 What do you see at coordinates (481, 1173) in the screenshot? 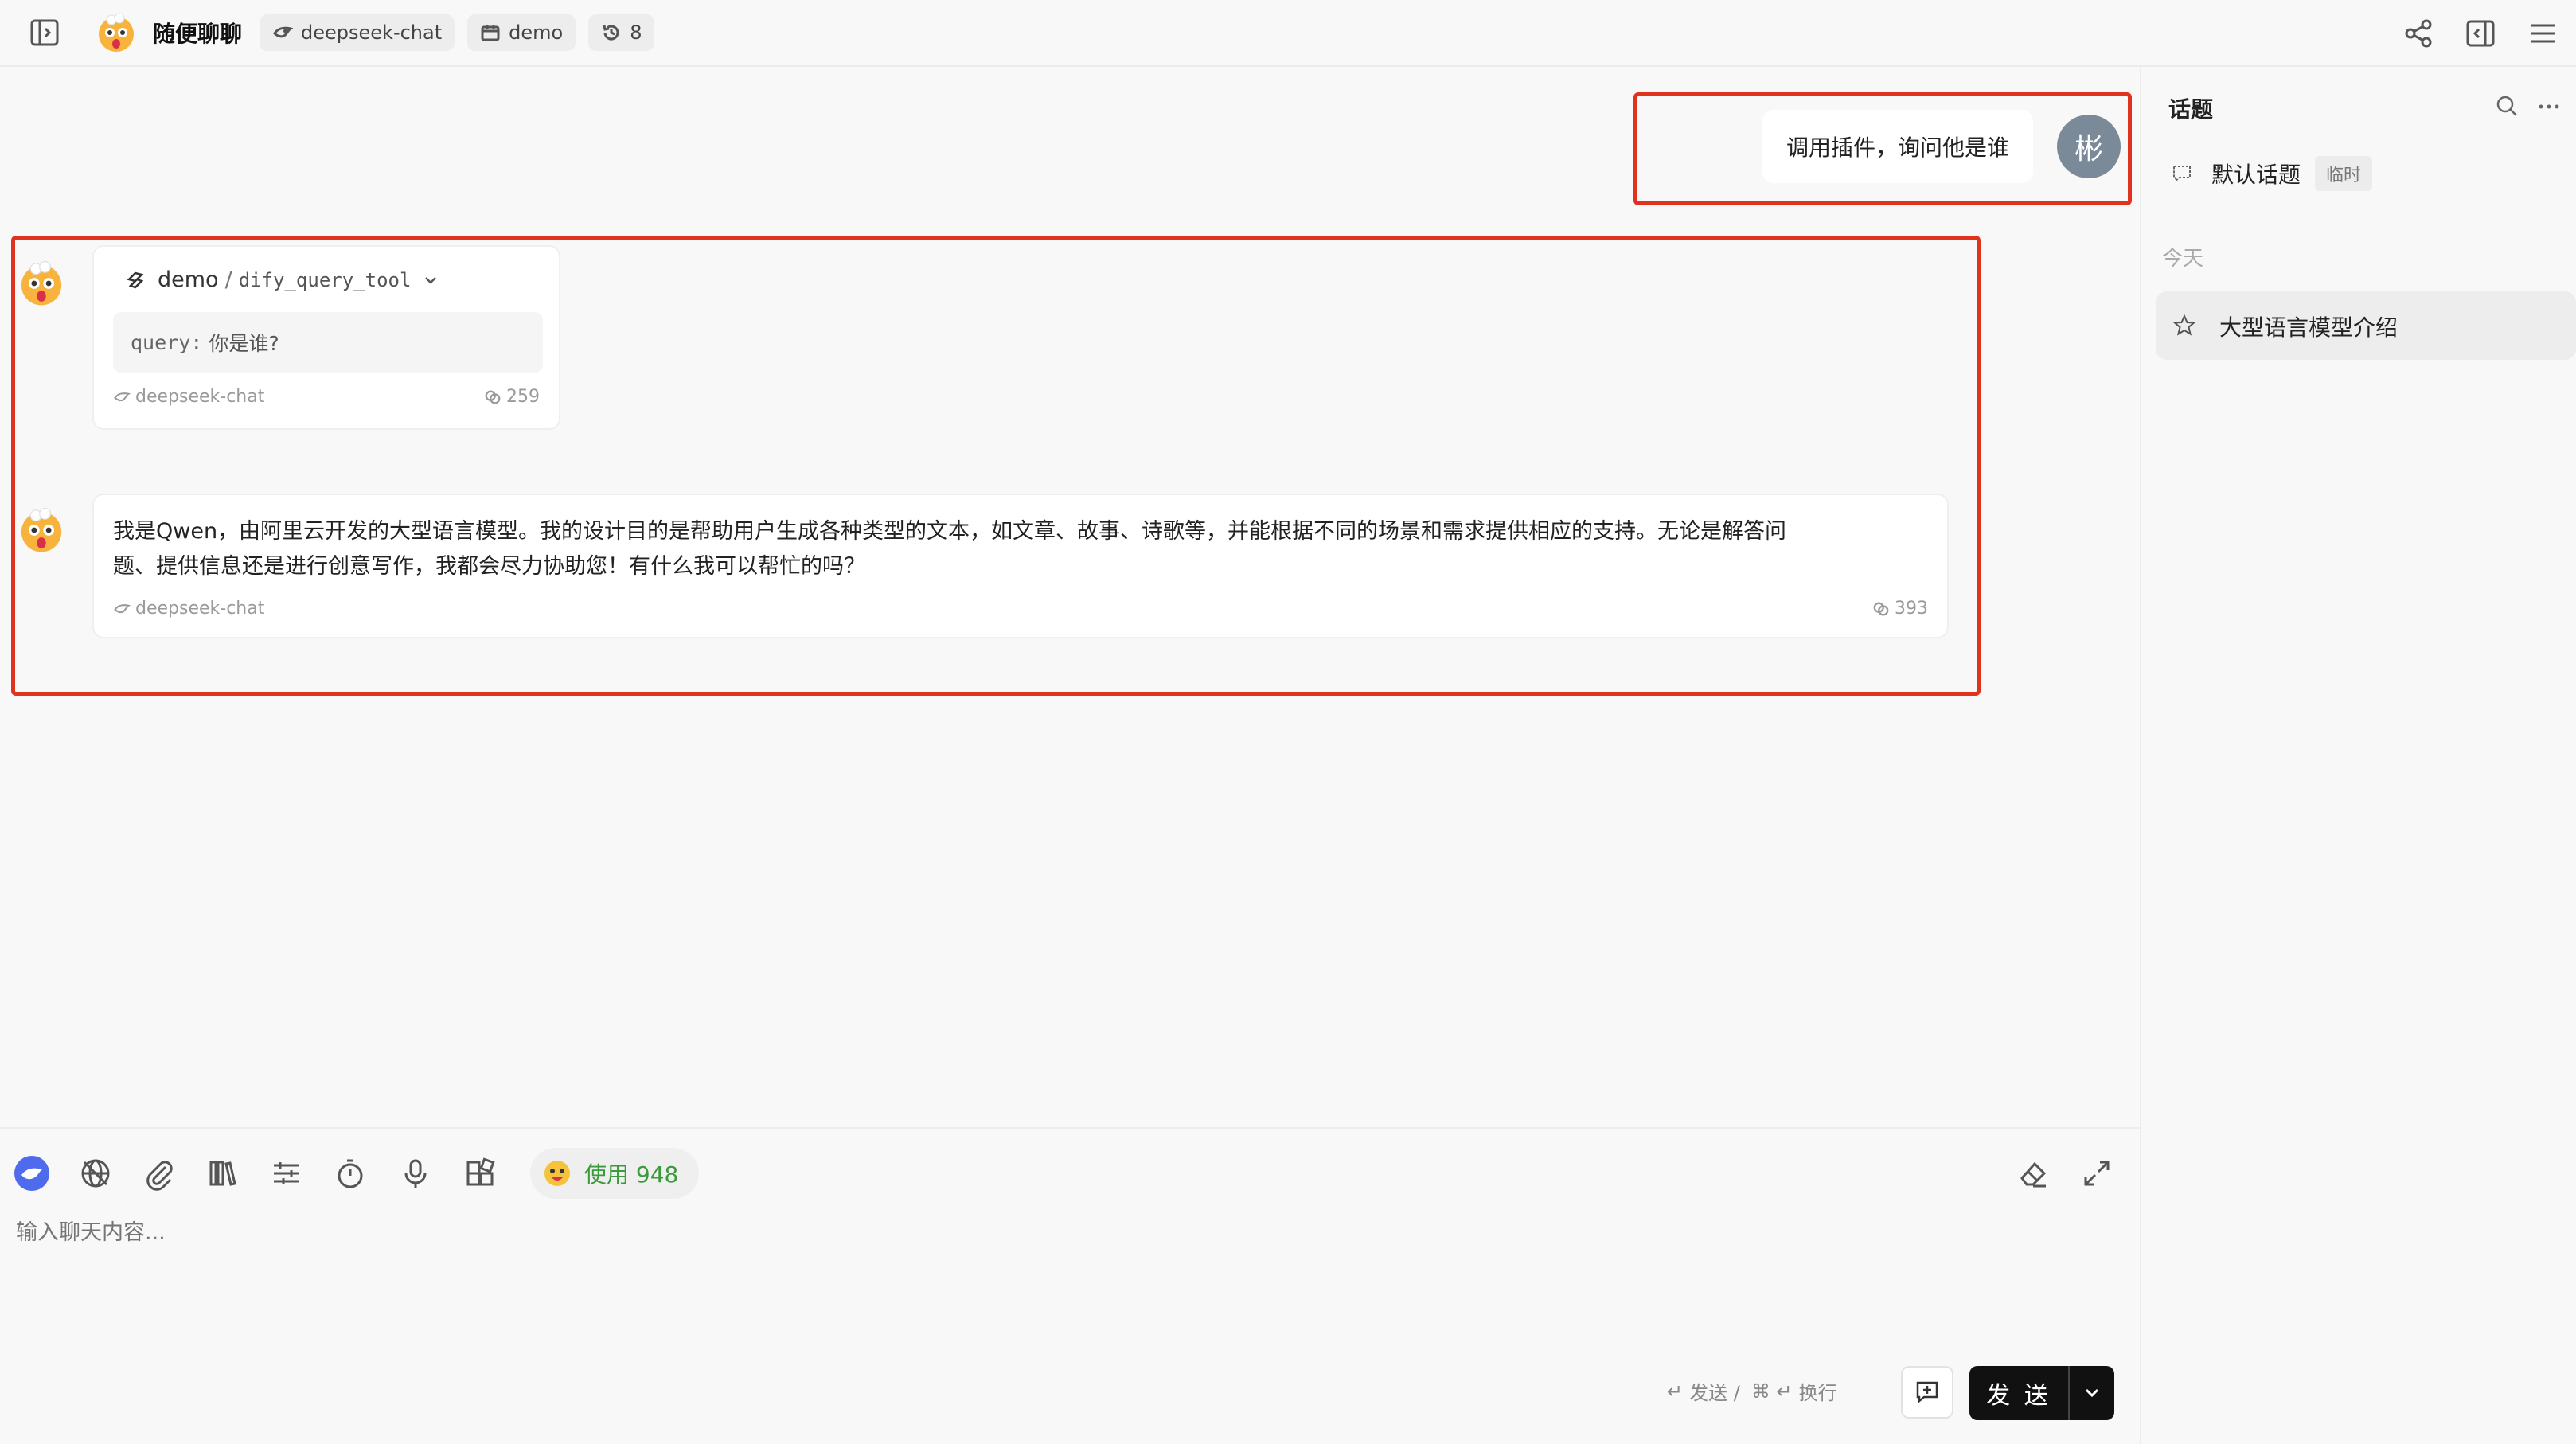
I see `plugins-icon` at bounding box center [481, 1173].